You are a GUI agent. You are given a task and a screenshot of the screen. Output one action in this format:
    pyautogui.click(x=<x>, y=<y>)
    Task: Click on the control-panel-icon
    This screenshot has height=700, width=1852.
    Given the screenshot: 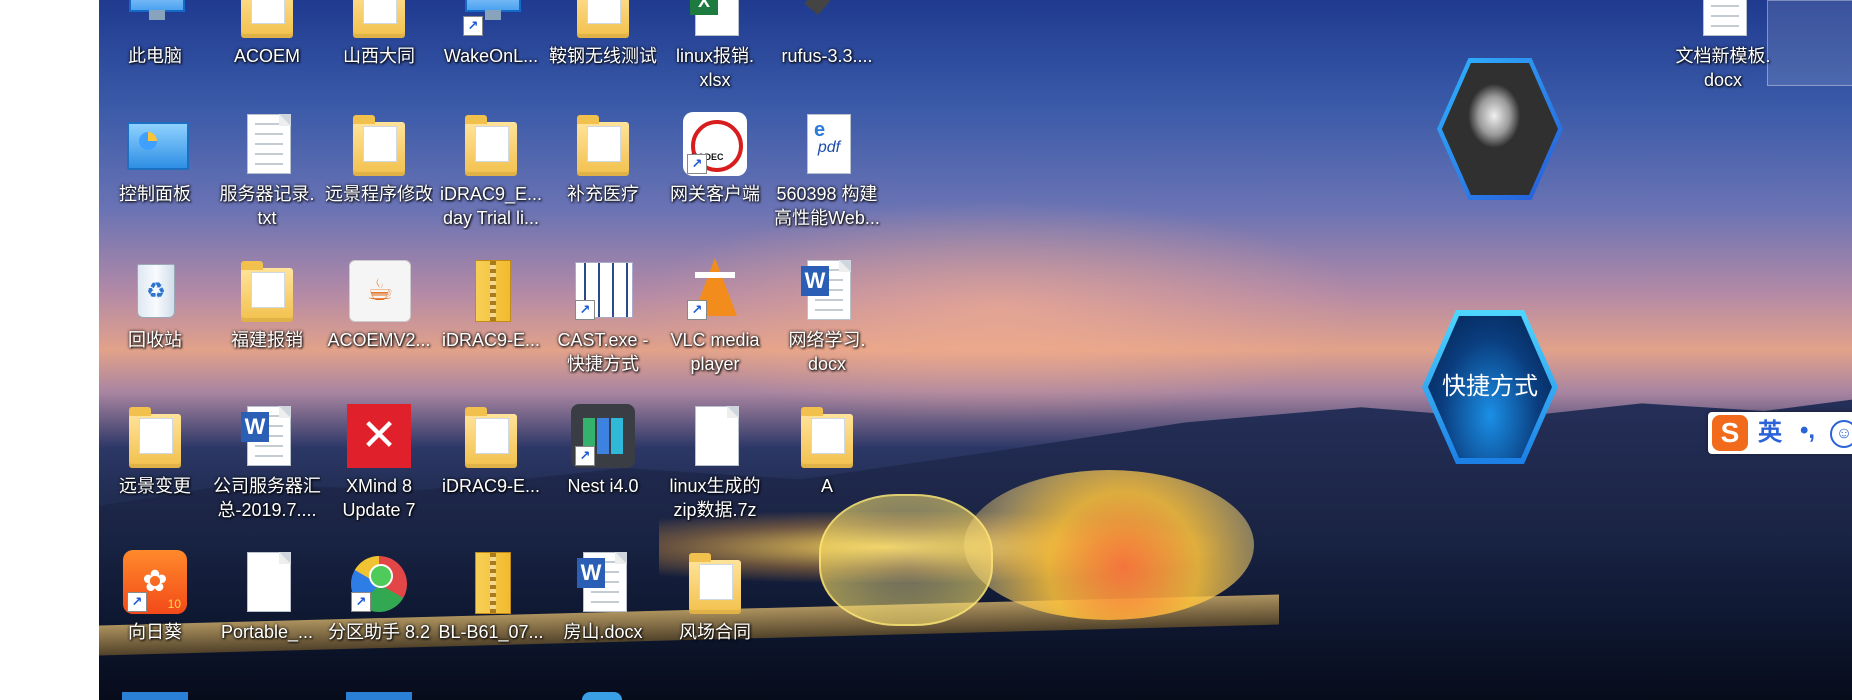 What is the action you would take?
    pyautogui.click(x=156, y=144)
    